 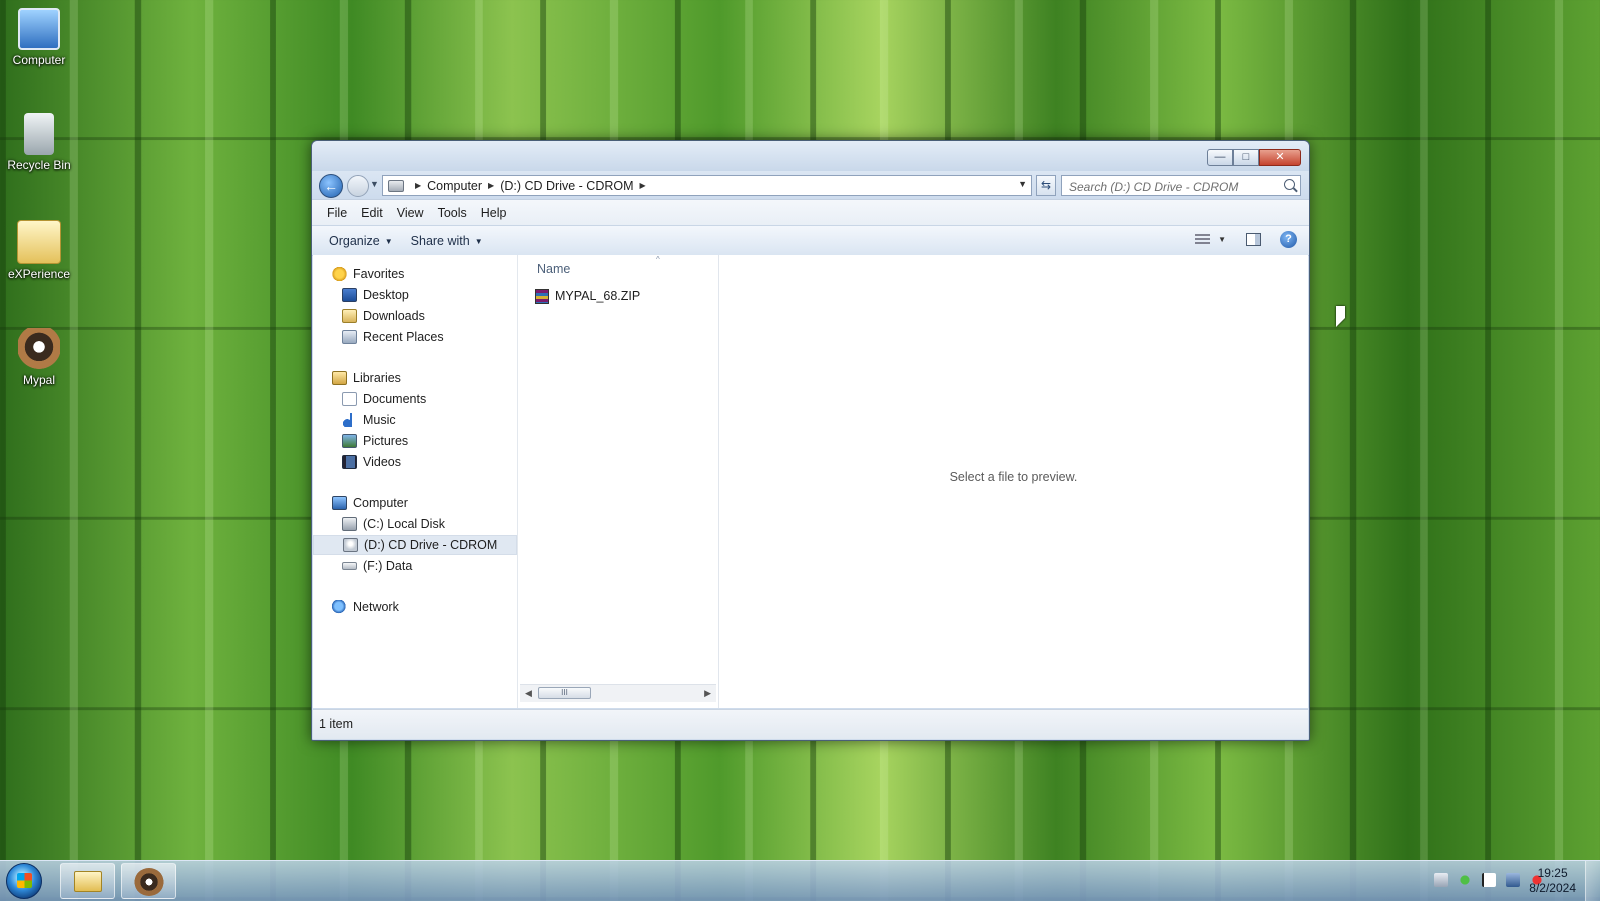 I want to click on more-views-dropdown-icon: ▼, so click(x=1222, y=239).